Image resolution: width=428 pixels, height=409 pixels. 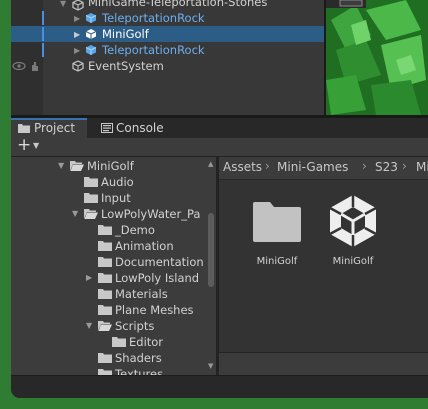 What do you see at coordinates (219, 146) in the screenshot?
I see `project-toolbar: + ▼` at bounding box center [219, 146].